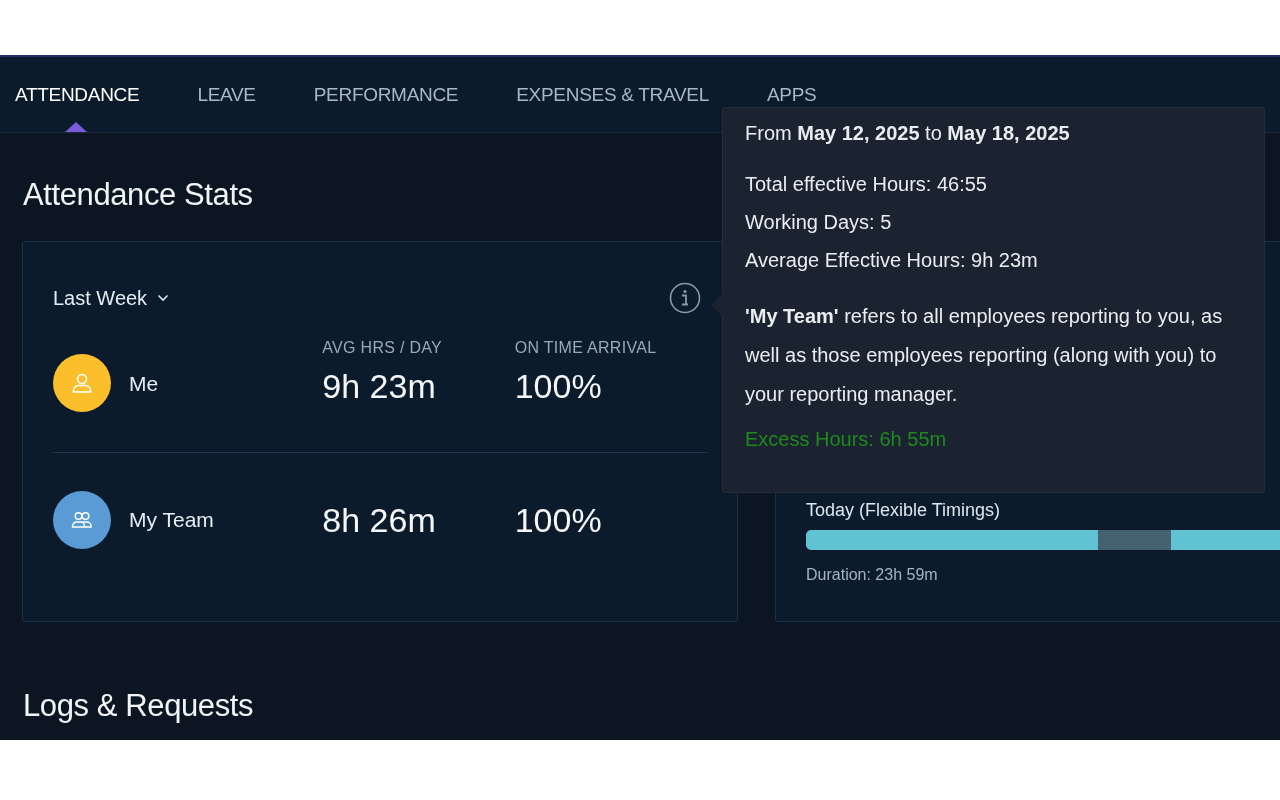 This screenshot has height=800, width=1280. Describe the element at coordinates (866, 184) in the screenshot. I see `tooltip-line: Total effective Hours: 46:55` at that location.